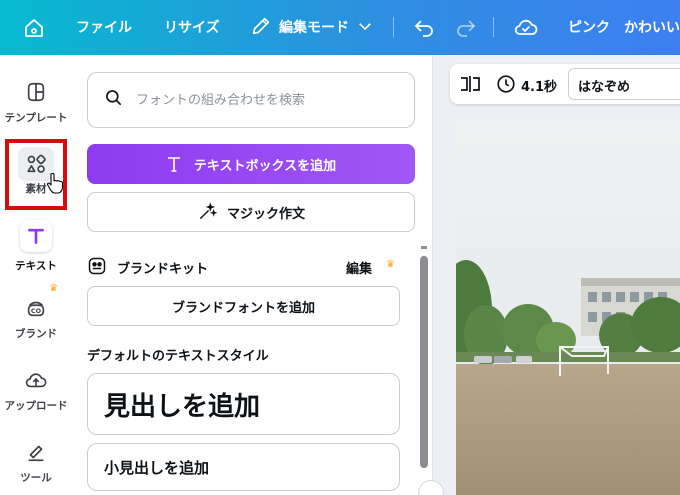 The height and width of the screenshot is (495, 680). I want to click on add-subheading-label: 小見出しを追加, so click(157, 467).